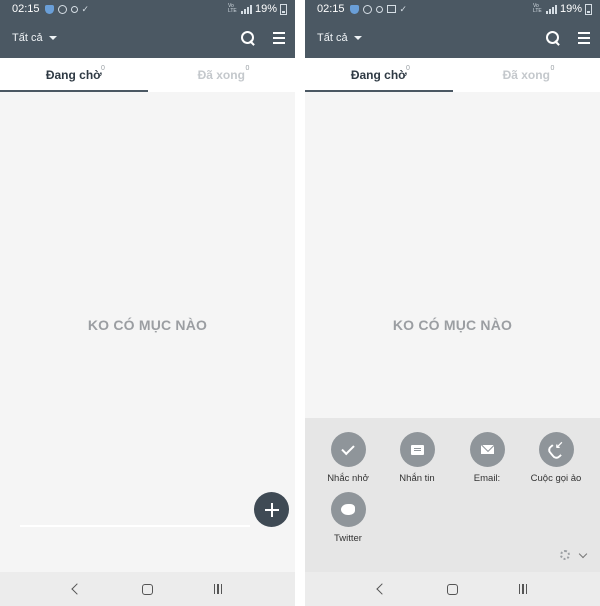 This screenshot has height=606, width=600. I want to click on image-icon, so click(391, 9).